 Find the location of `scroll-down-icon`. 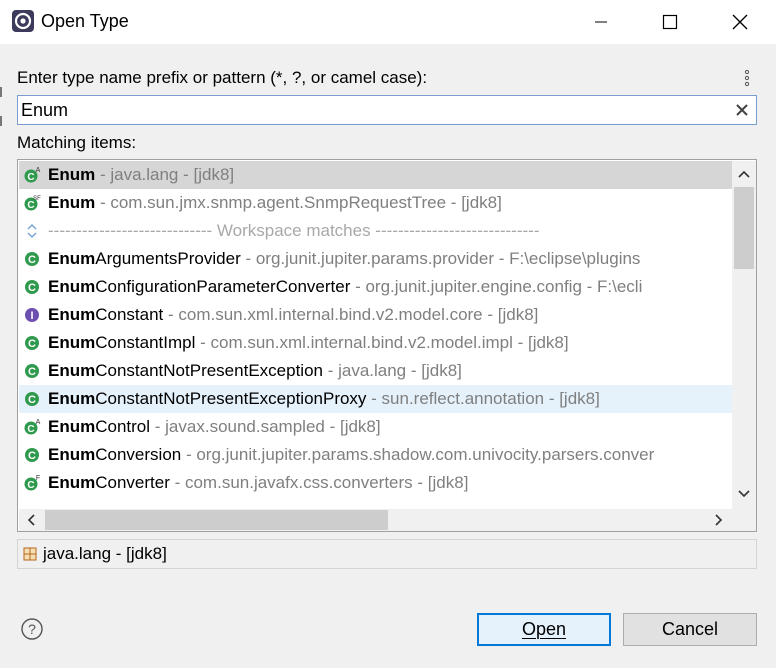

scroll-down-icon is located at coordinates (744, 493).